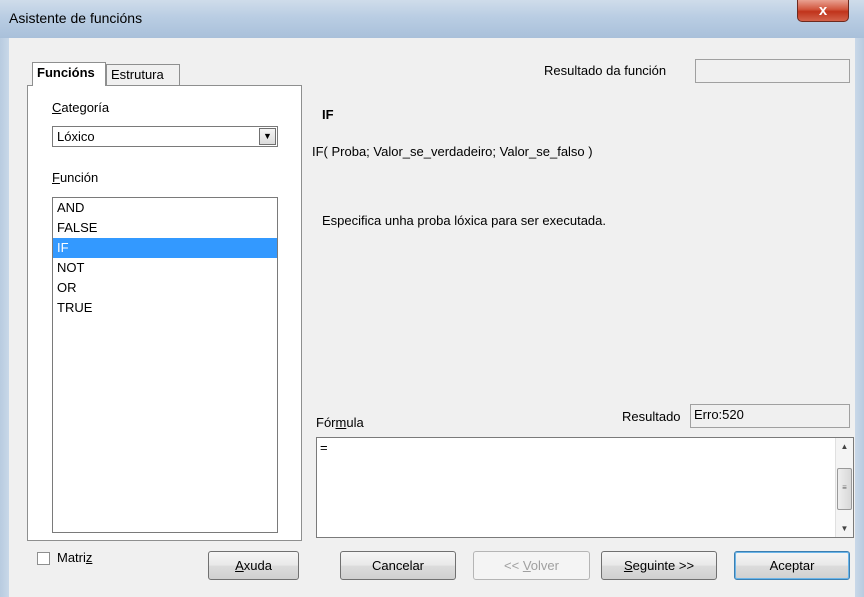 The height and width of the screenshot is (597, 864). I want to click on result-label: Resultado, so click(651, 416).